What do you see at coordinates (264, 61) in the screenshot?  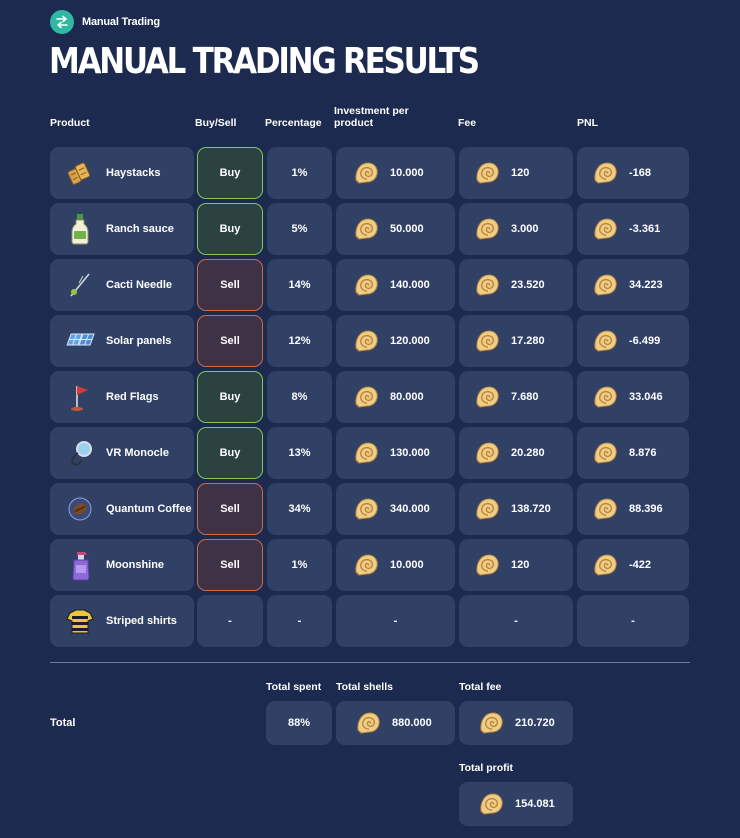 I see `page-title: MANUAL TRADING RESULTS` at bounding box center [264, 61].